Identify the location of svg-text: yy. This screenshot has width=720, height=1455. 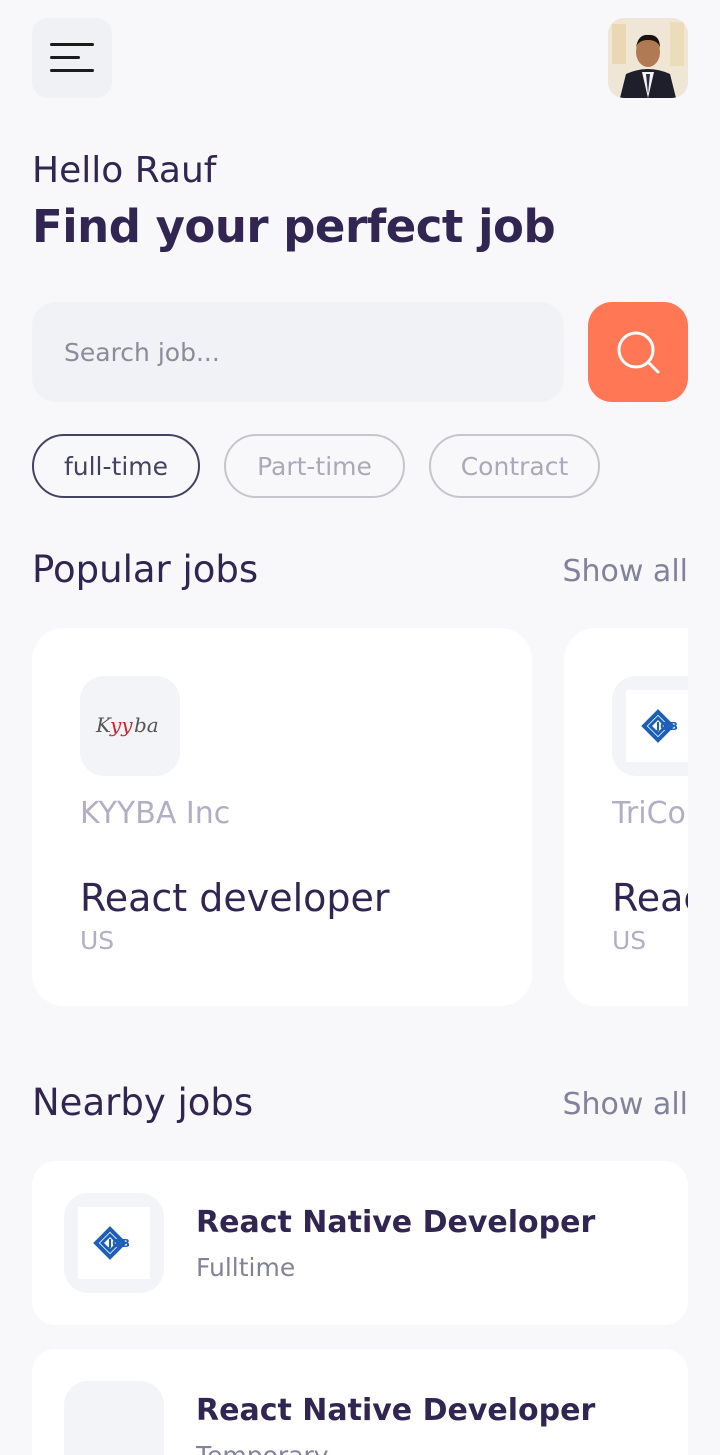
(121, 725).